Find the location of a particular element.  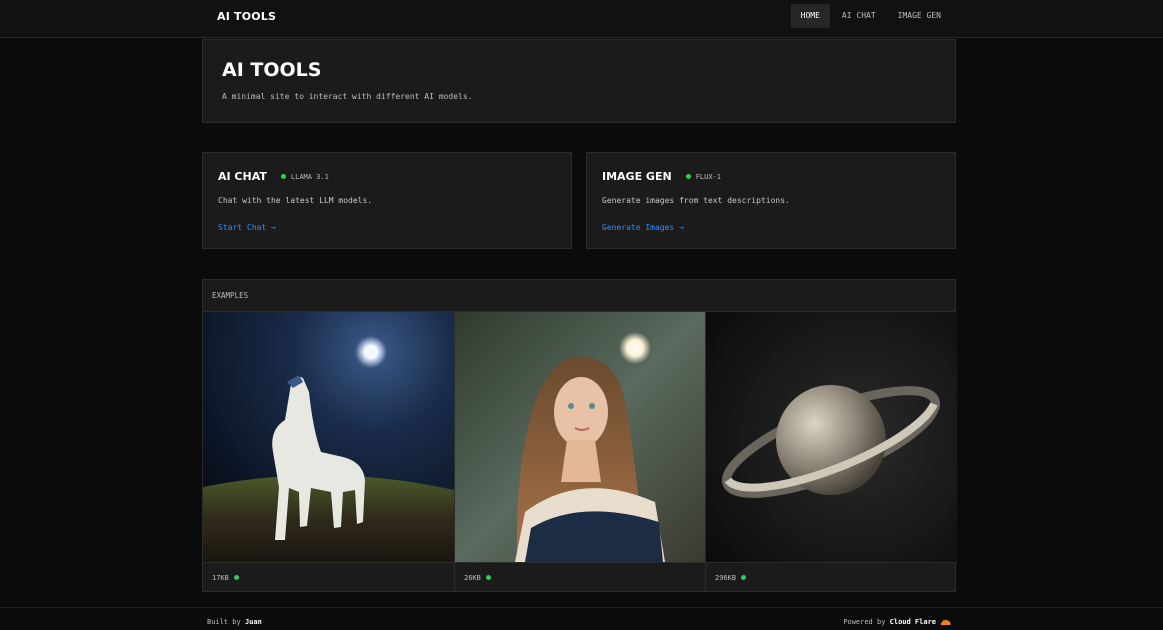

footer-credit: Built by Juan is located at coordinates (234, 622).